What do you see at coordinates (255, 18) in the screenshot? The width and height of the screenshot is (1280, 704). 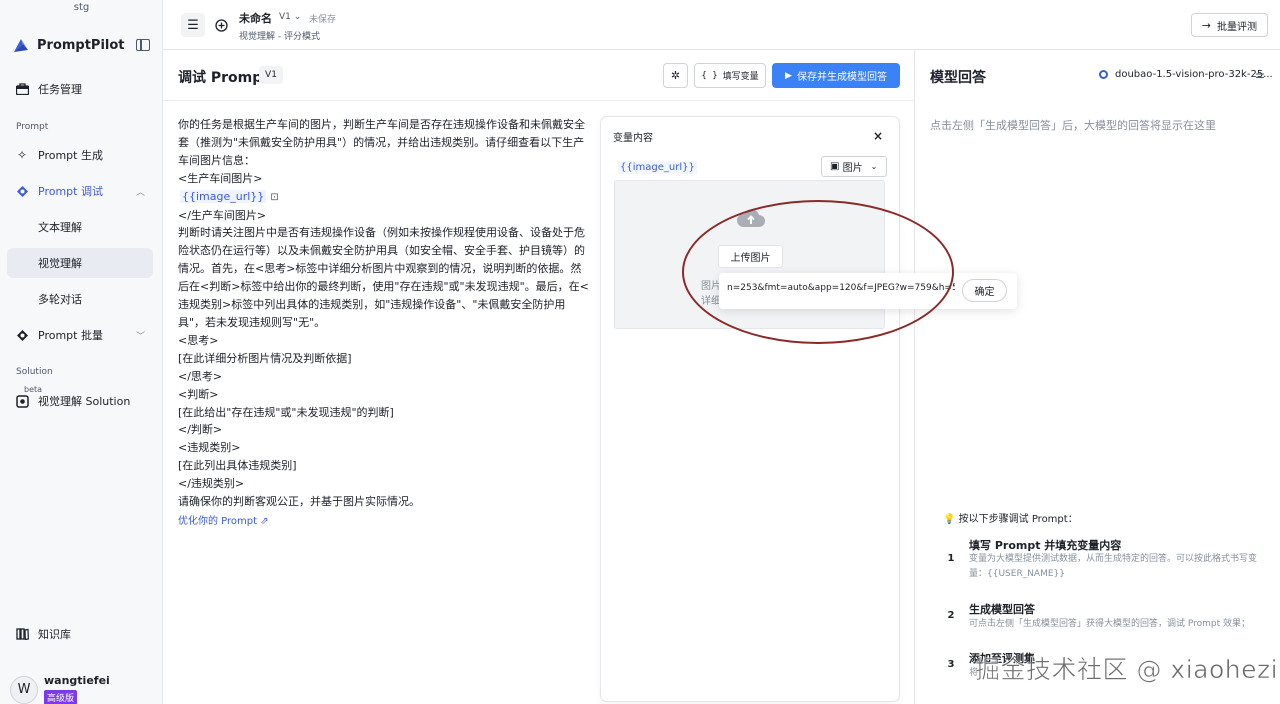 I see `doc-title: 未命名` at bounding box center [255, 18].